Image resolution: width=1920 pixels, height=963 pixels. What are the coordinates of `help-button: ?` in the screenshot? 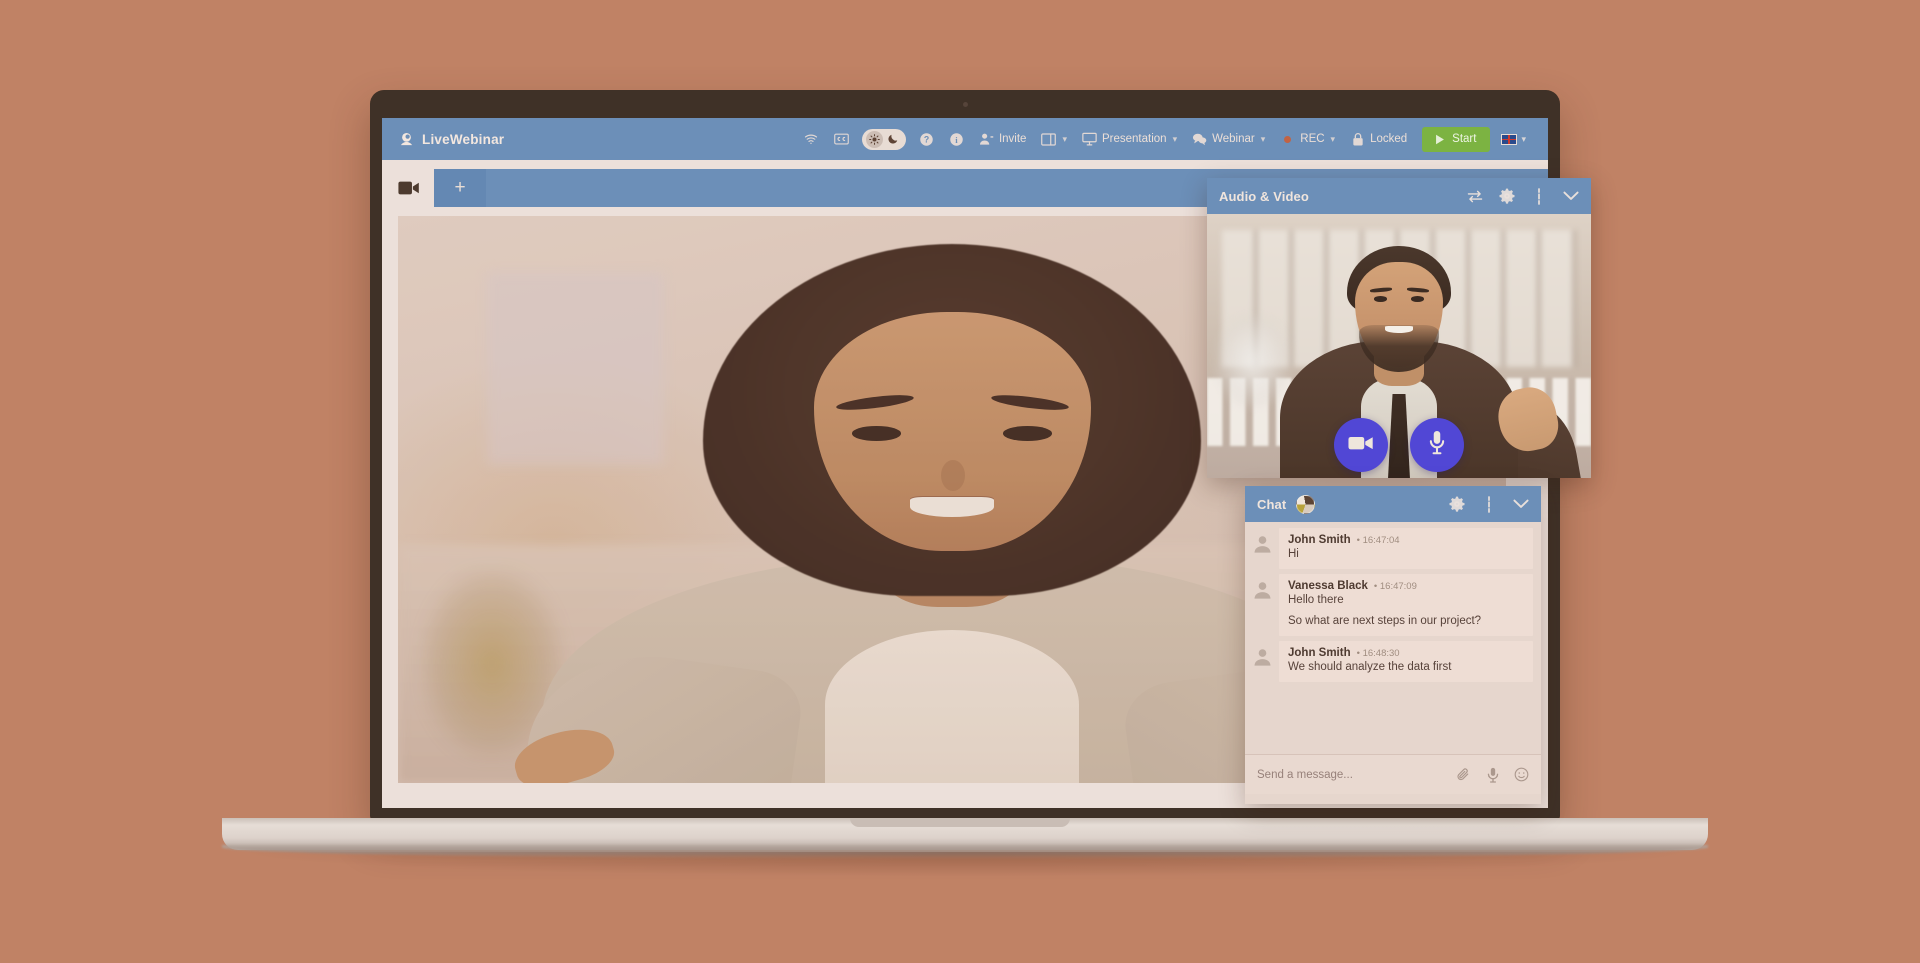 It's located at (926, 139).